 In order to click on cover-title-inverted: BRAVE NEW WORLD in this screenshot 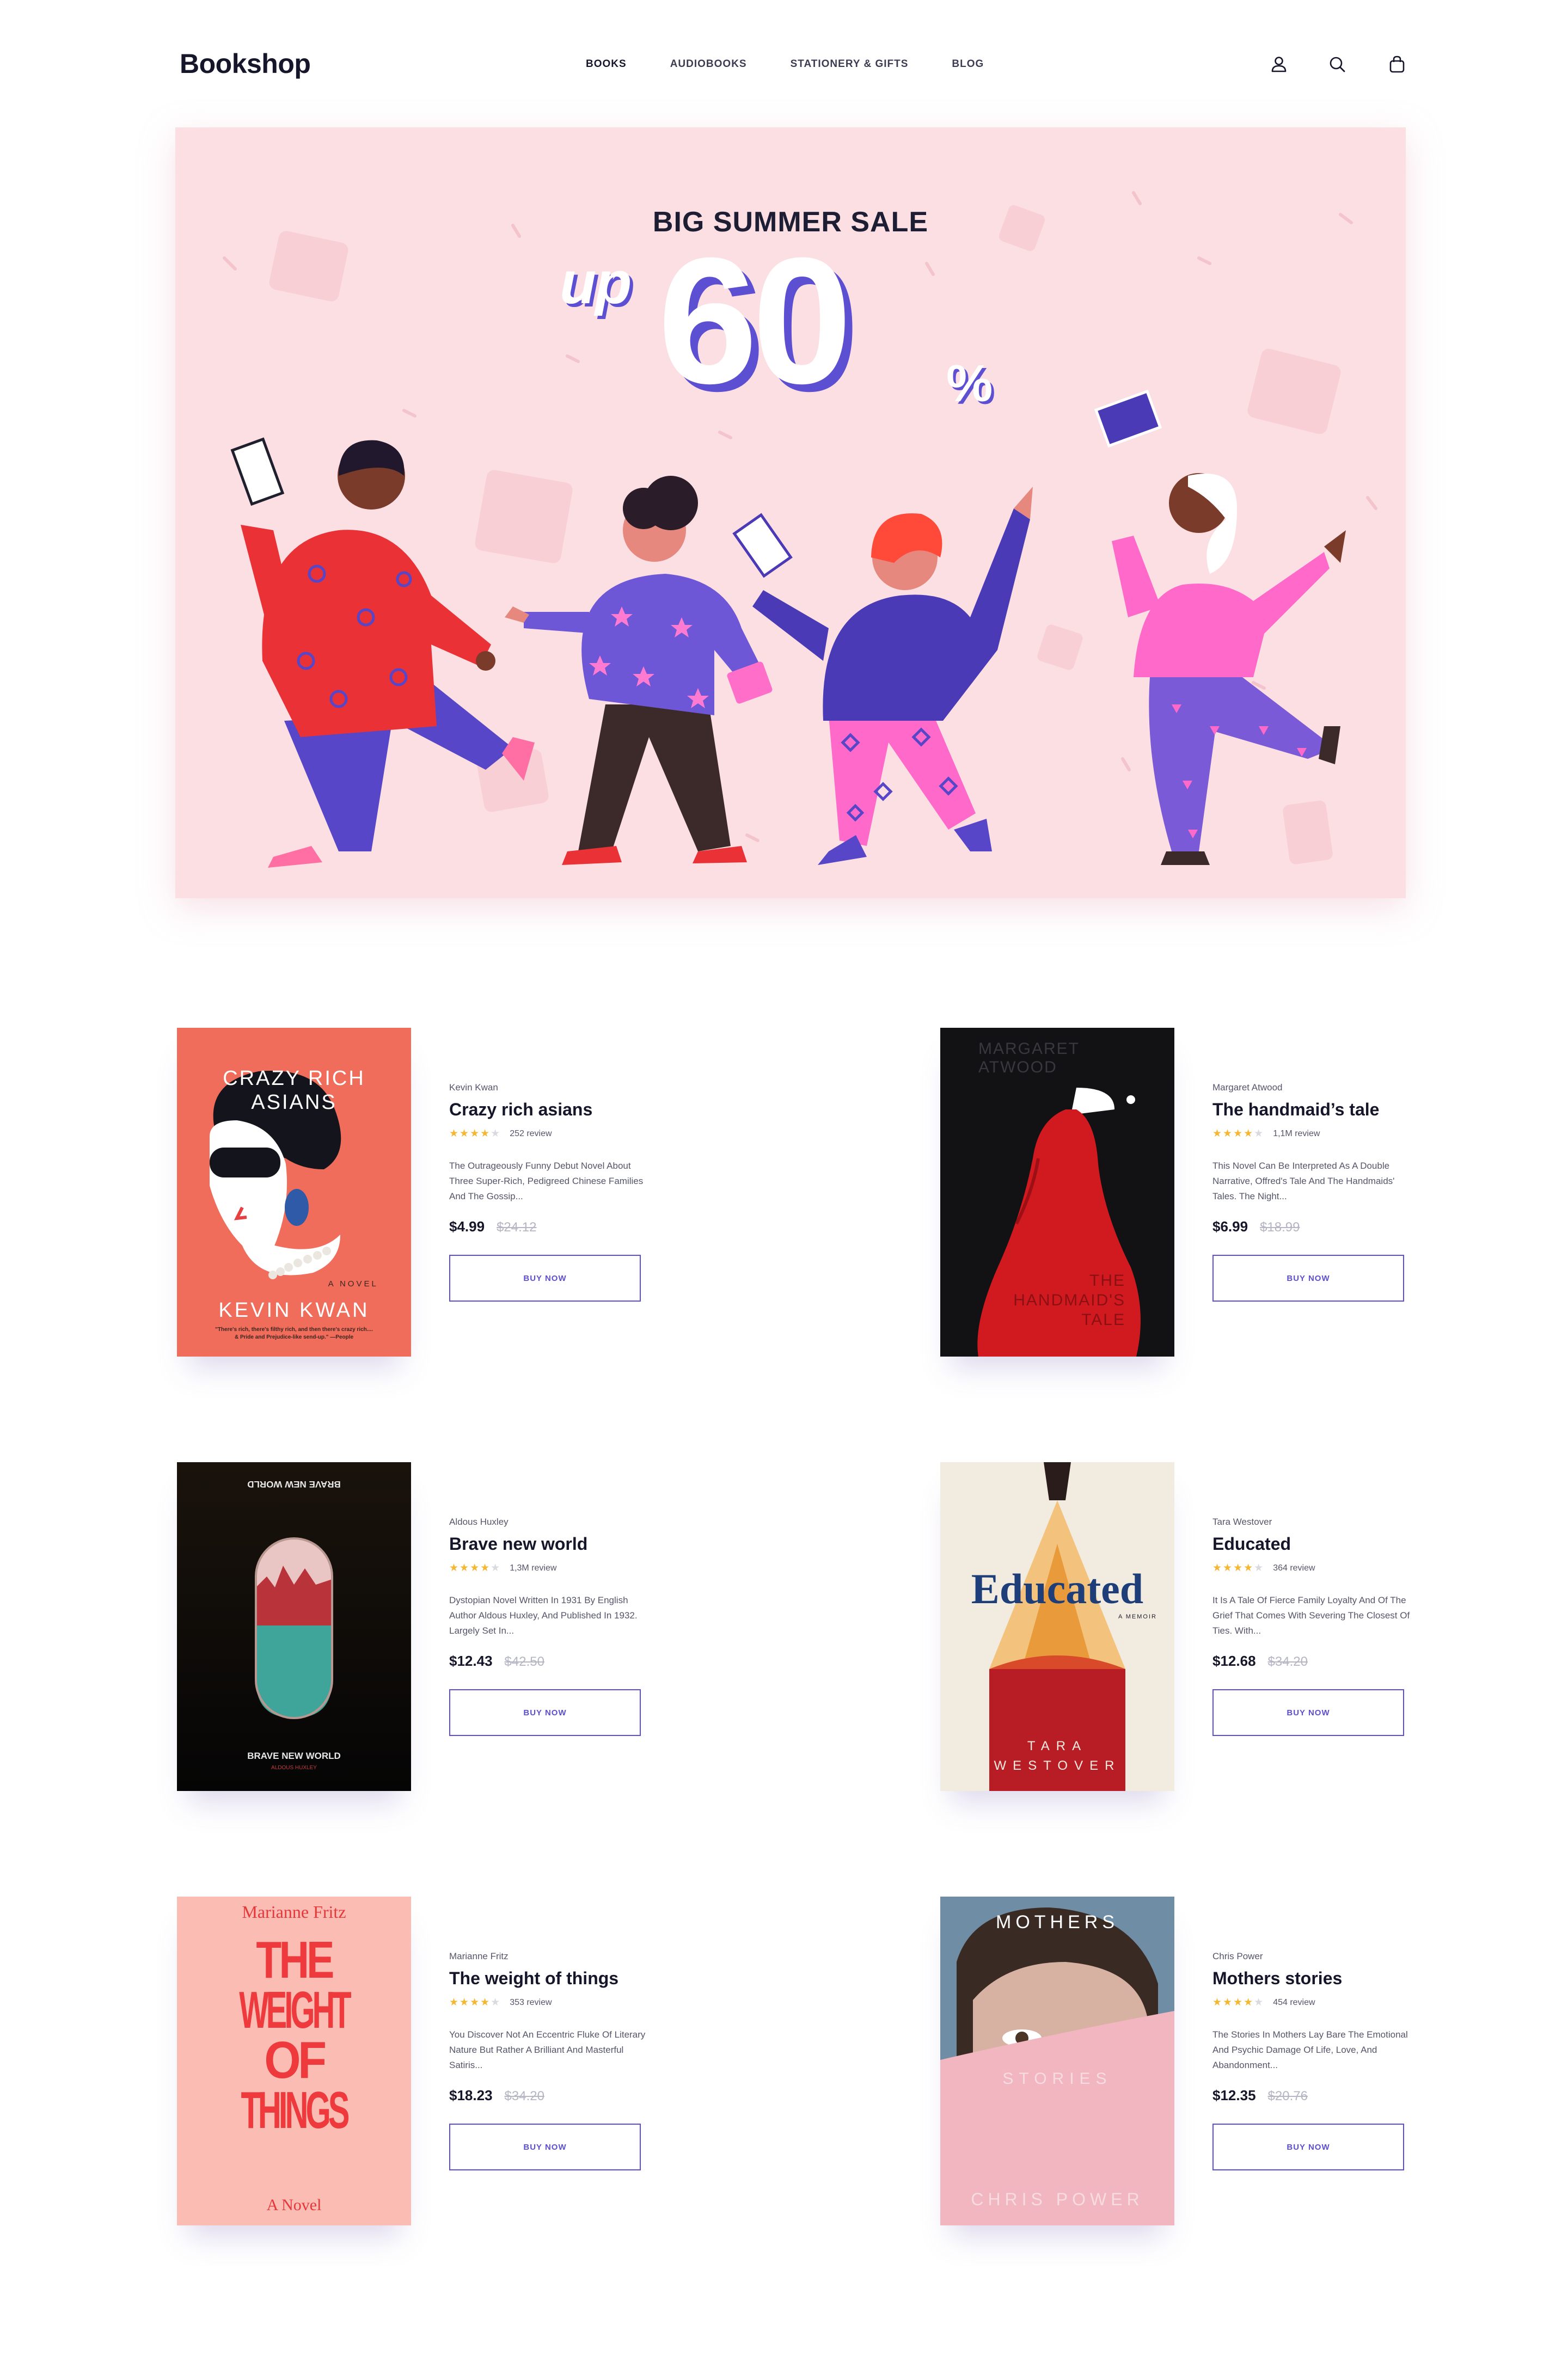, I will do `click(294, 1484)`.